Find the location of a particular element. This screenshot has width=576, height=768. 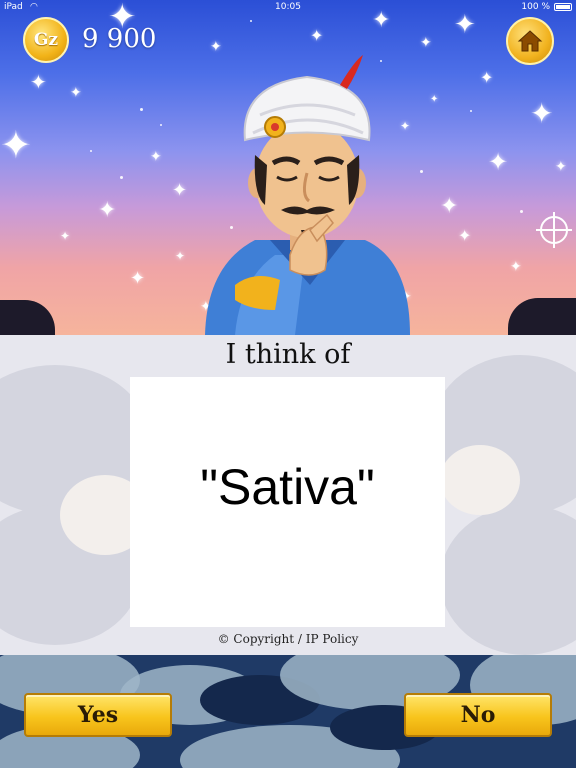

crosshair-icon is located at coordinates (554, 230).